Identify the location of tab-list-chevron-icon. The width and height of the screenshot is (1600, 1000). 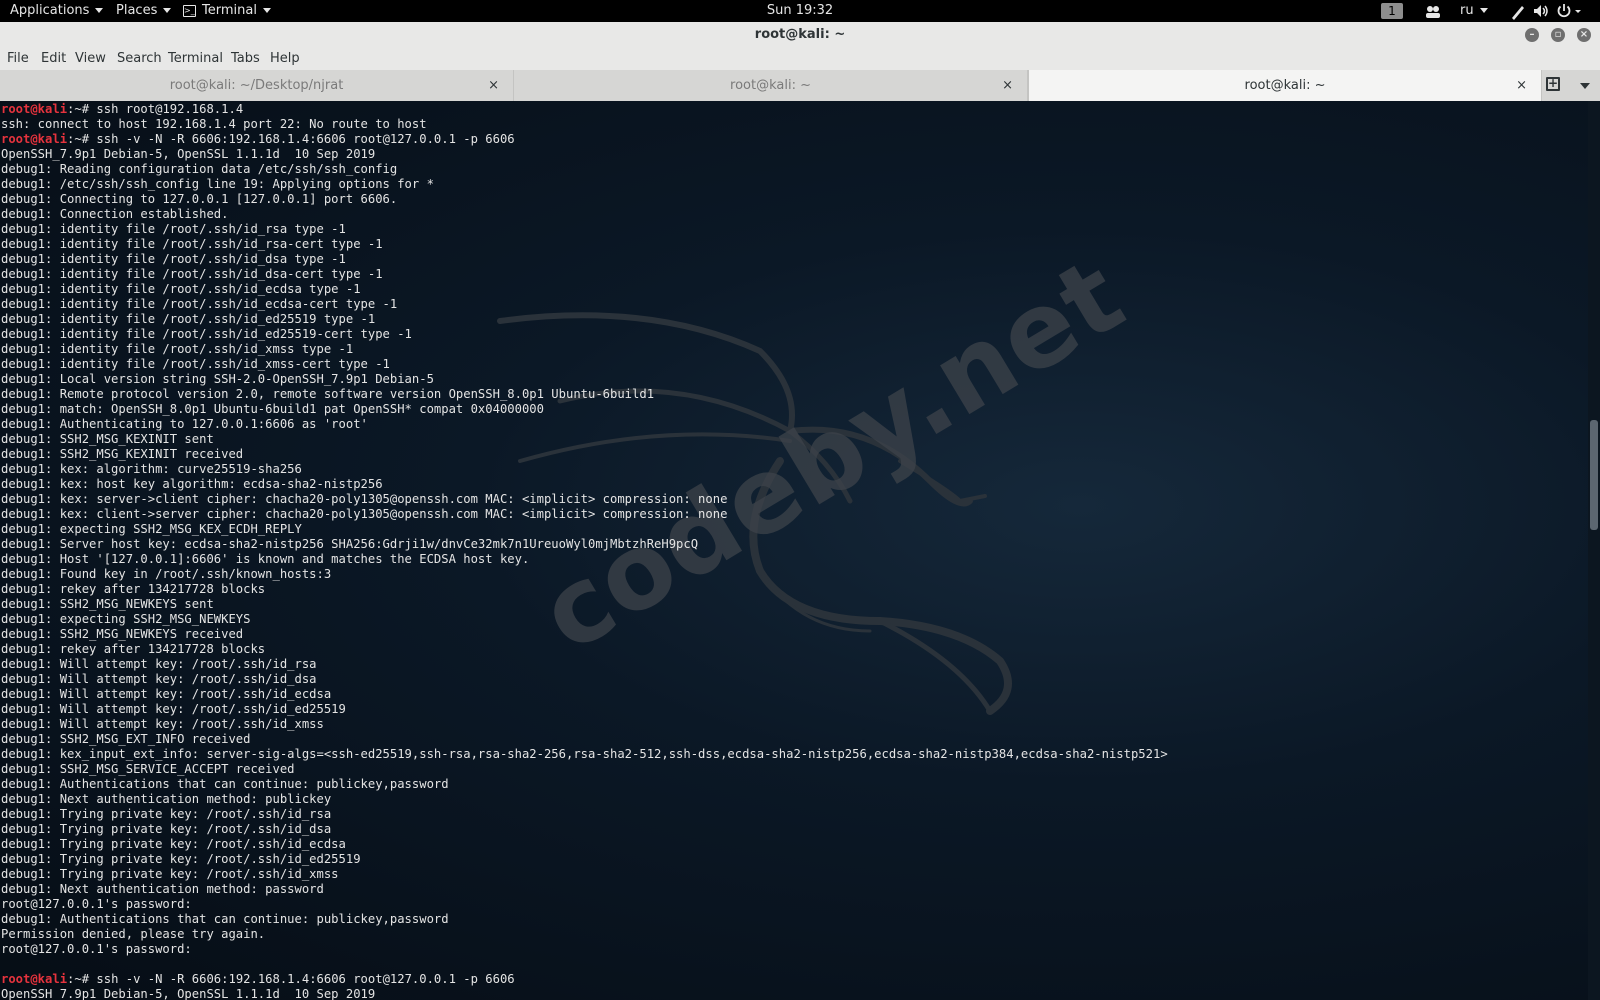
(1585, 86).